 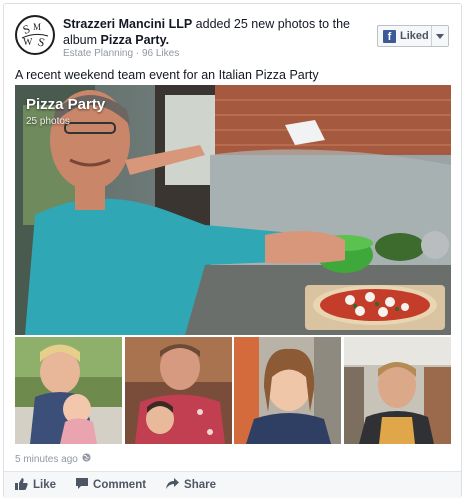 I want to click on comment-button: Comment, so click(x=111, y=485).